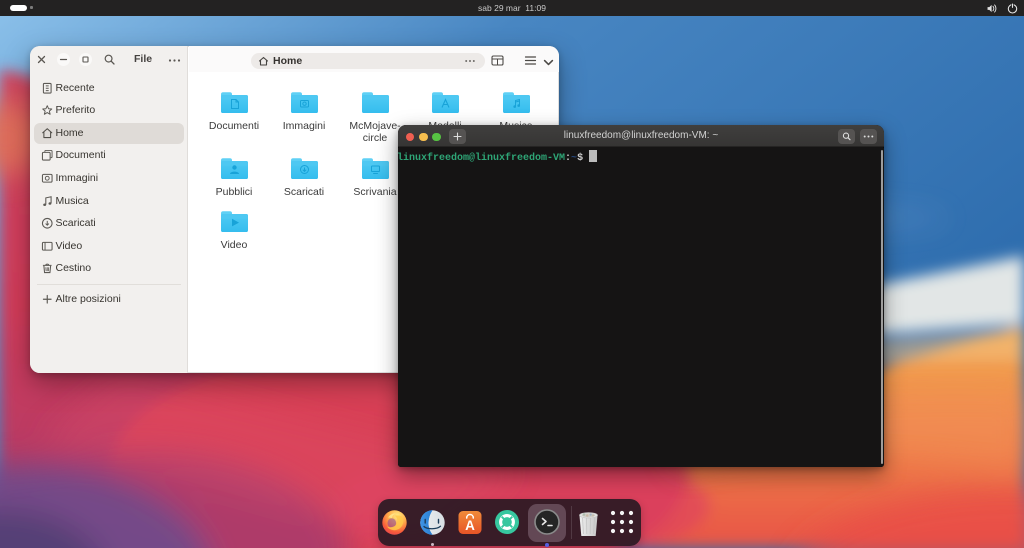 The image size is (1024, 548). What do you see at coordinates (470, 525) in the screenshot?
I see `svg-text: A` at bounding box center [470, 525].